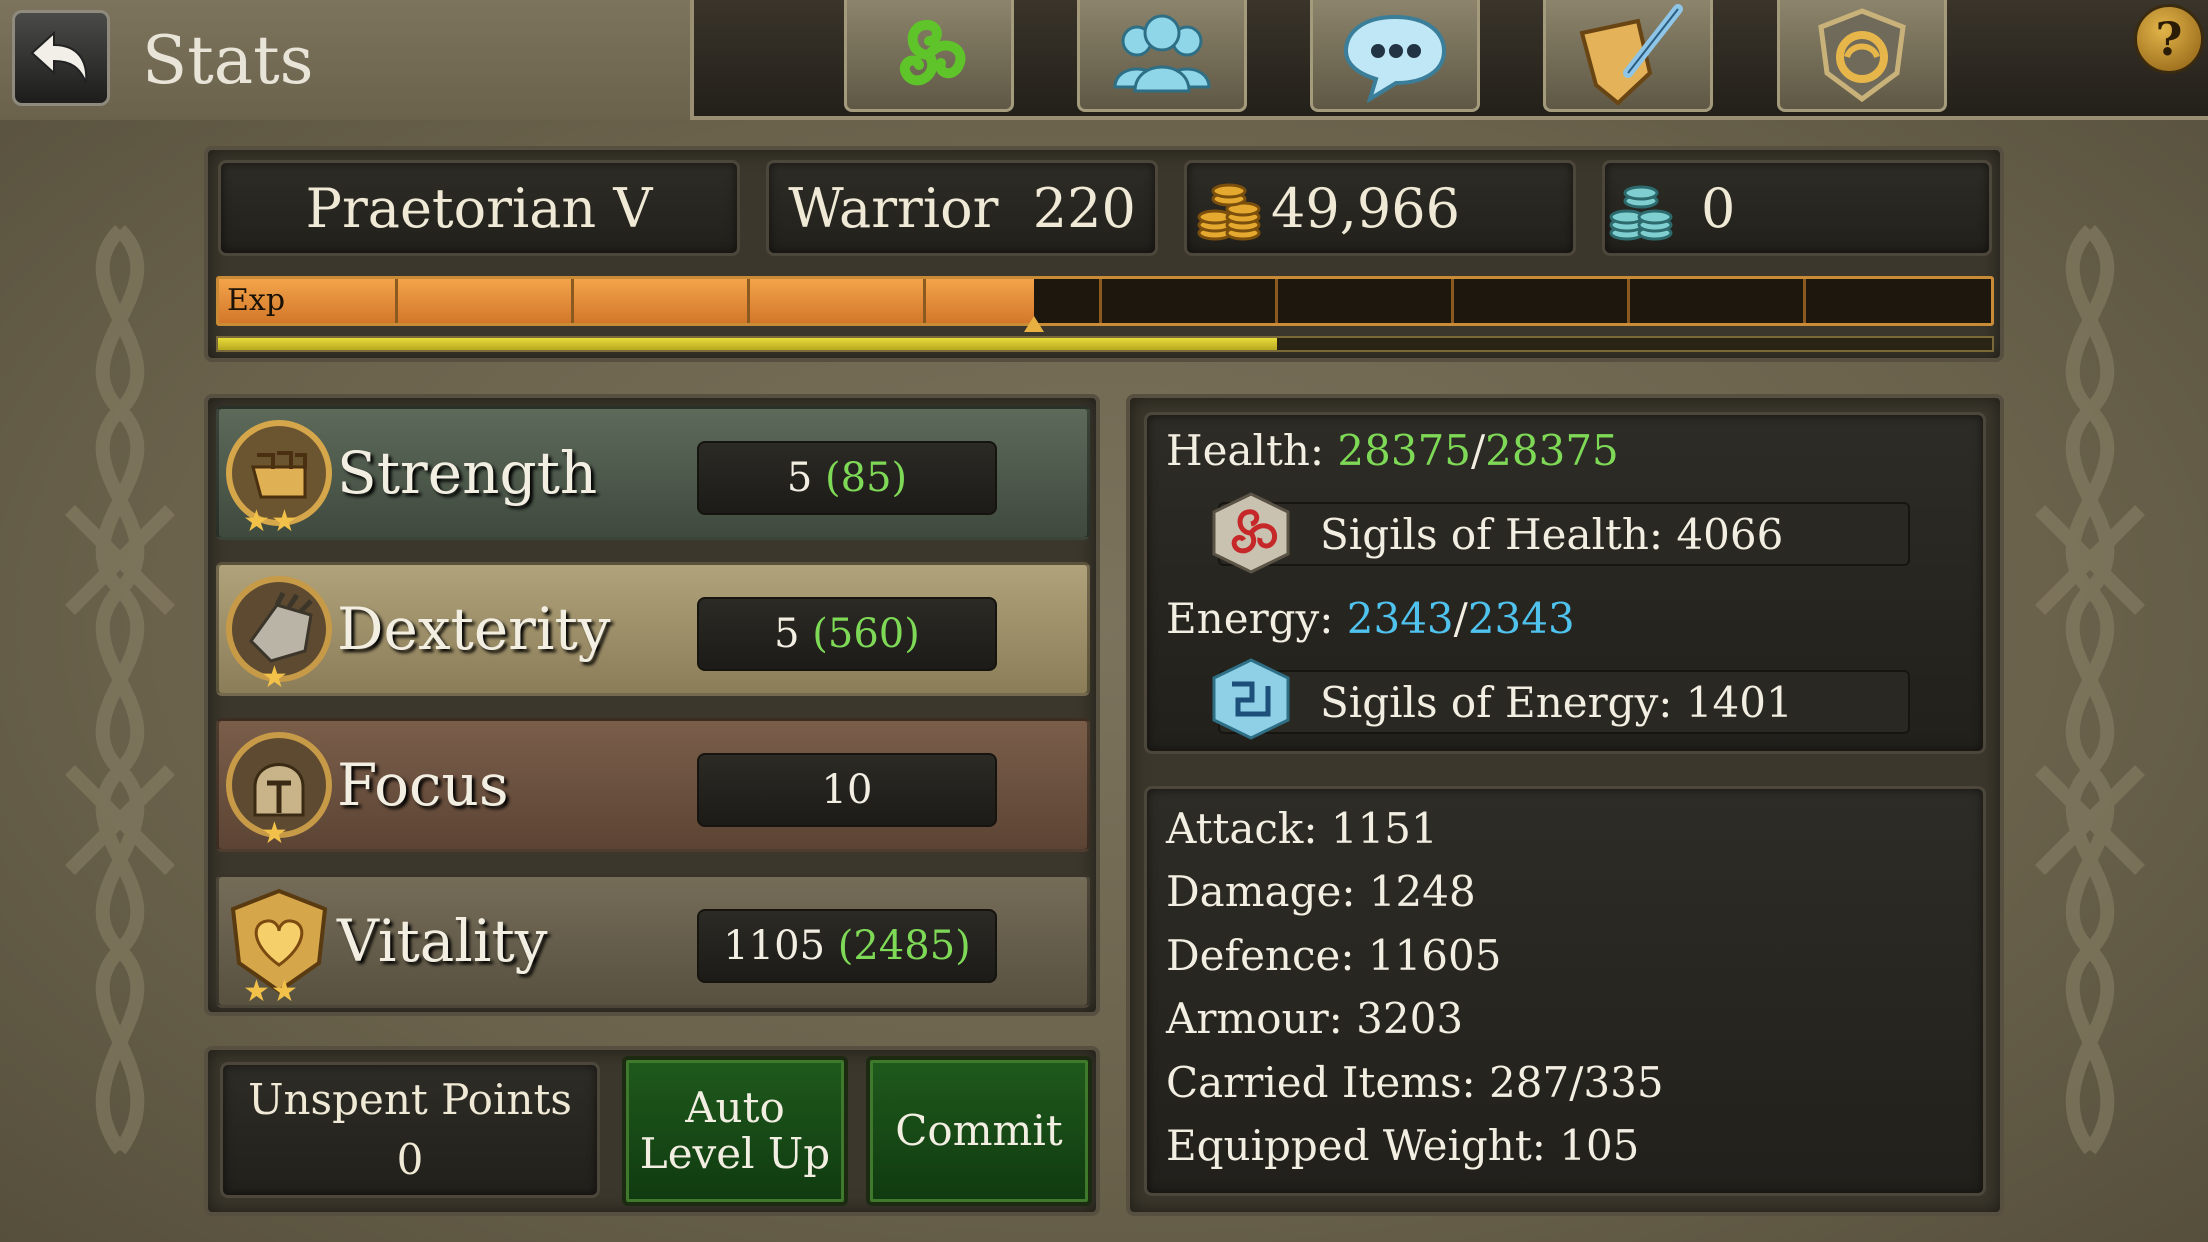  What do you see at coordinates (1521, 618) in the screenshot?
I see `energy-max: 2343` at bounding box center [1521, 618].